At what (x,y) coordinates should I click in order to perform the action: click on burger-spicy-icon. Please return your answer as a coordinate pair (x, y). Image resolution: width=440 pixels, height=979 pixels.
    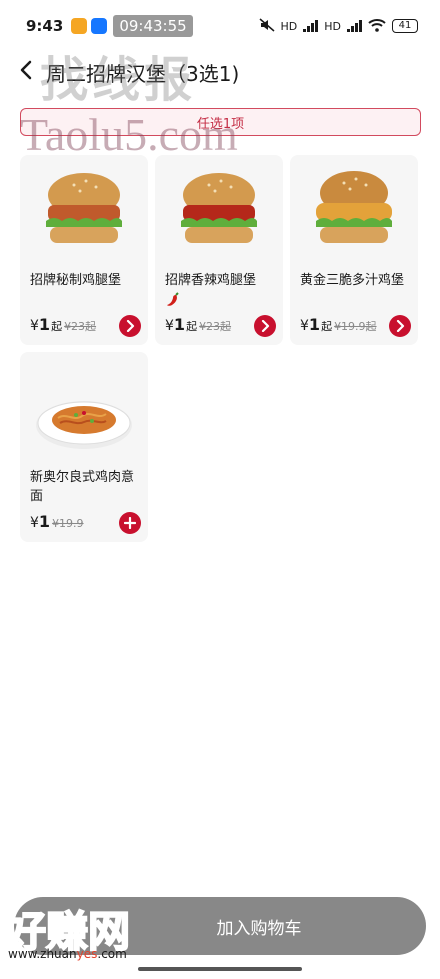
    Looking at the image, I should click on (219, 209).